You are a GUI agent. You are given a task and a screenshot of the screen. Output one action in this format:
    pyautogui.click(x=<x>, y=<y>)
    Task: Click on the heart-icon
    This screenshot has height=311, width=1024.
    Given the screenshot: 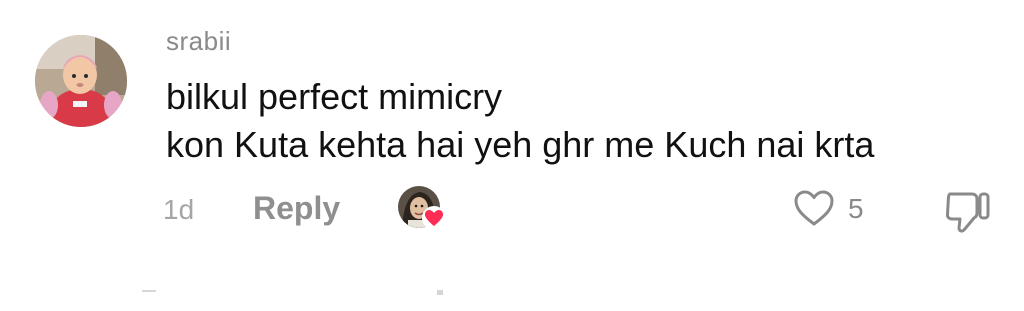 What is the action you would take?
    pyautogui.click(x=434, y=218)
    